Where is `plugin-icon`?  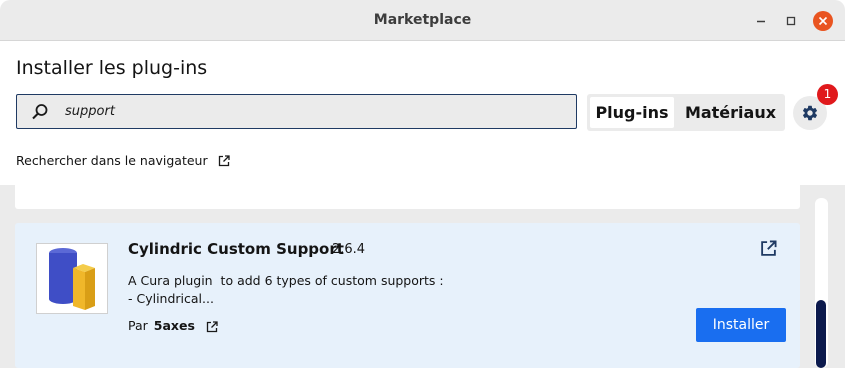 plugin-icon is located at coordinates (72, 279).